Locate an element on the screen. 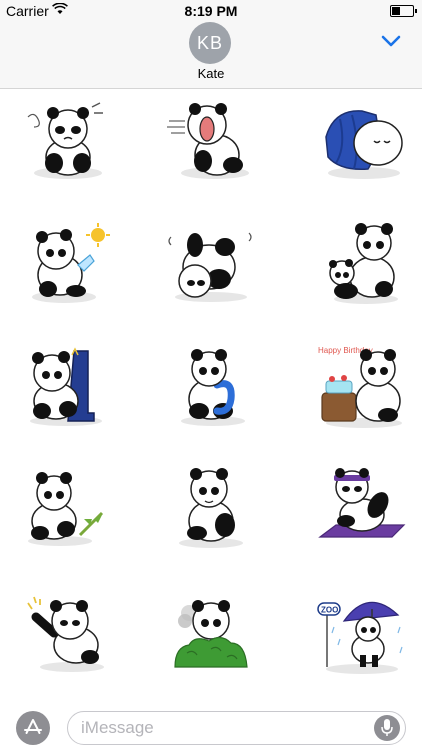  sticker-panda-boot is located at coordinates (66, 387).